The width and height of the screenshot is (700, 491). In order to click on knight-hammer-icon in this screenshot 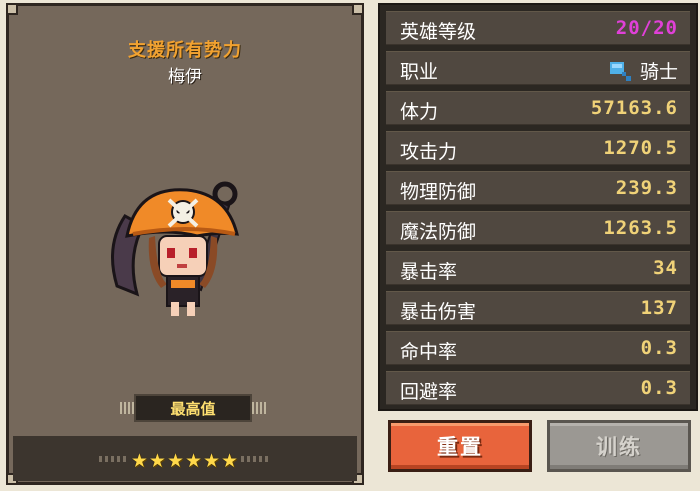, I will do `click(620, 71)`.